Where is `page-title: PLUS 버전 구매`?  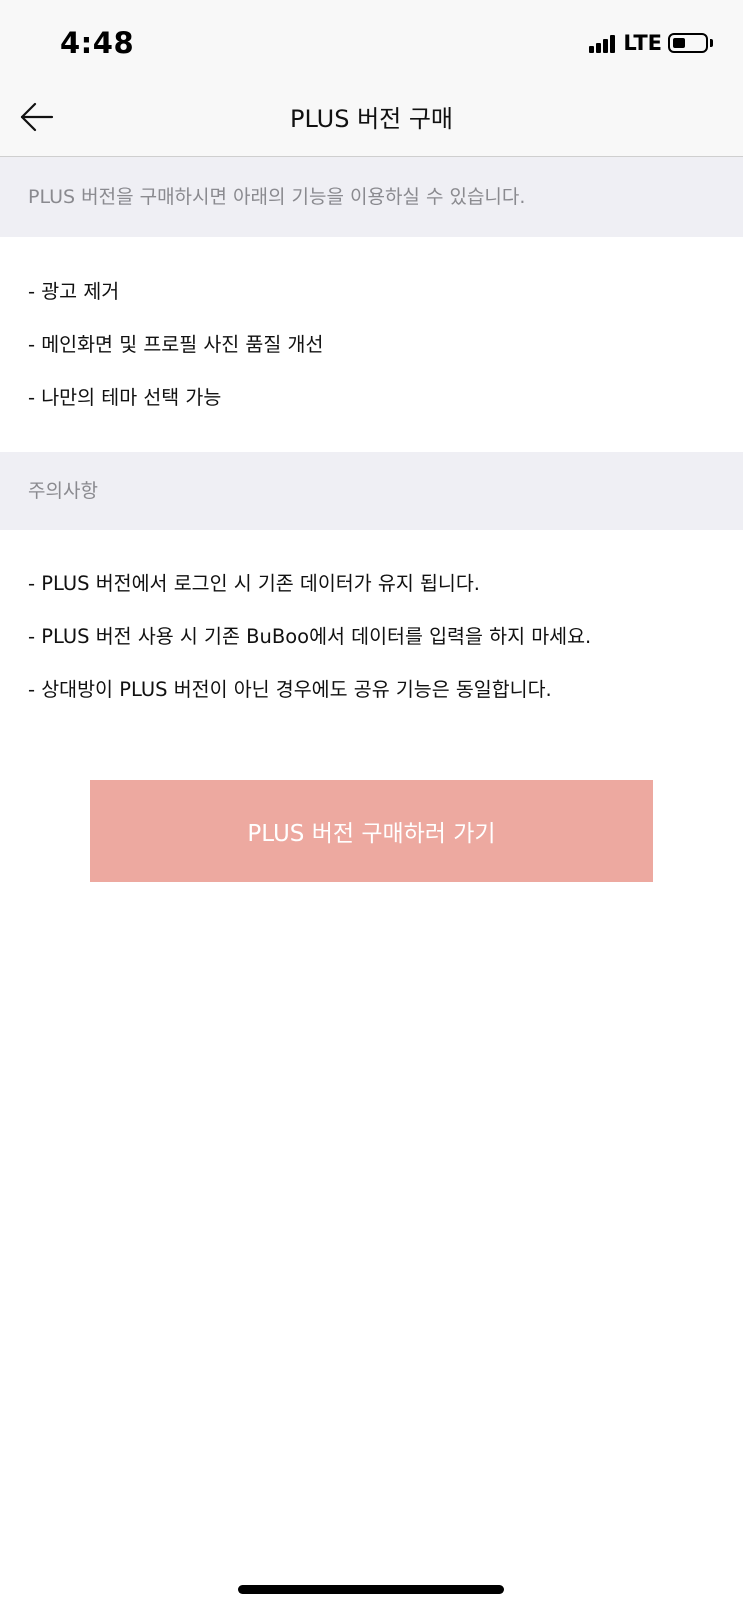
page-title: PLUS 버전 구매 is located at coordinates (371, 119).